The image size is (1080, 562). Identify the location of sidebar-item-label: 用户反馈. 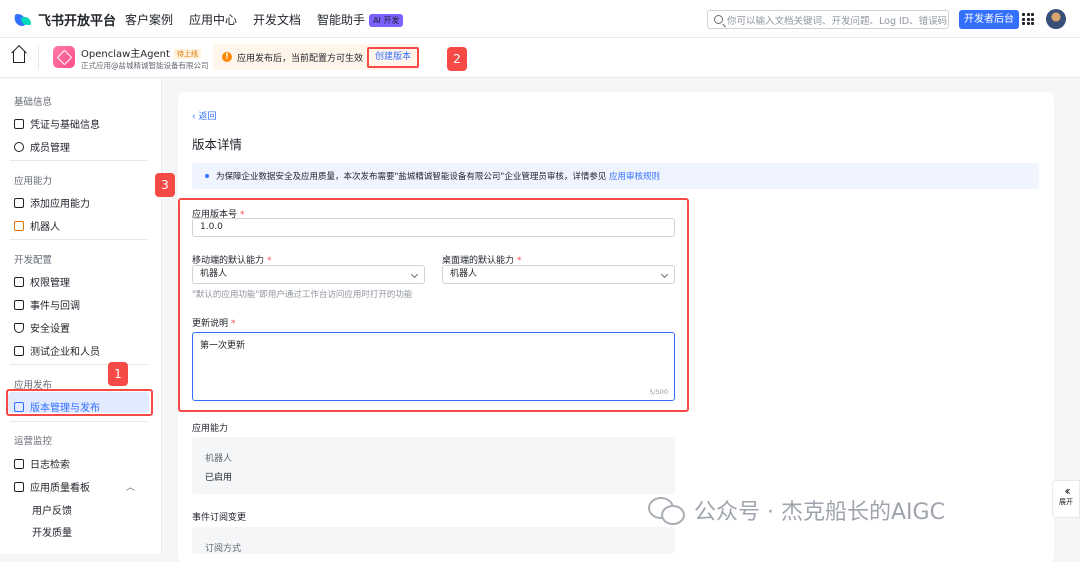
(52, 511).